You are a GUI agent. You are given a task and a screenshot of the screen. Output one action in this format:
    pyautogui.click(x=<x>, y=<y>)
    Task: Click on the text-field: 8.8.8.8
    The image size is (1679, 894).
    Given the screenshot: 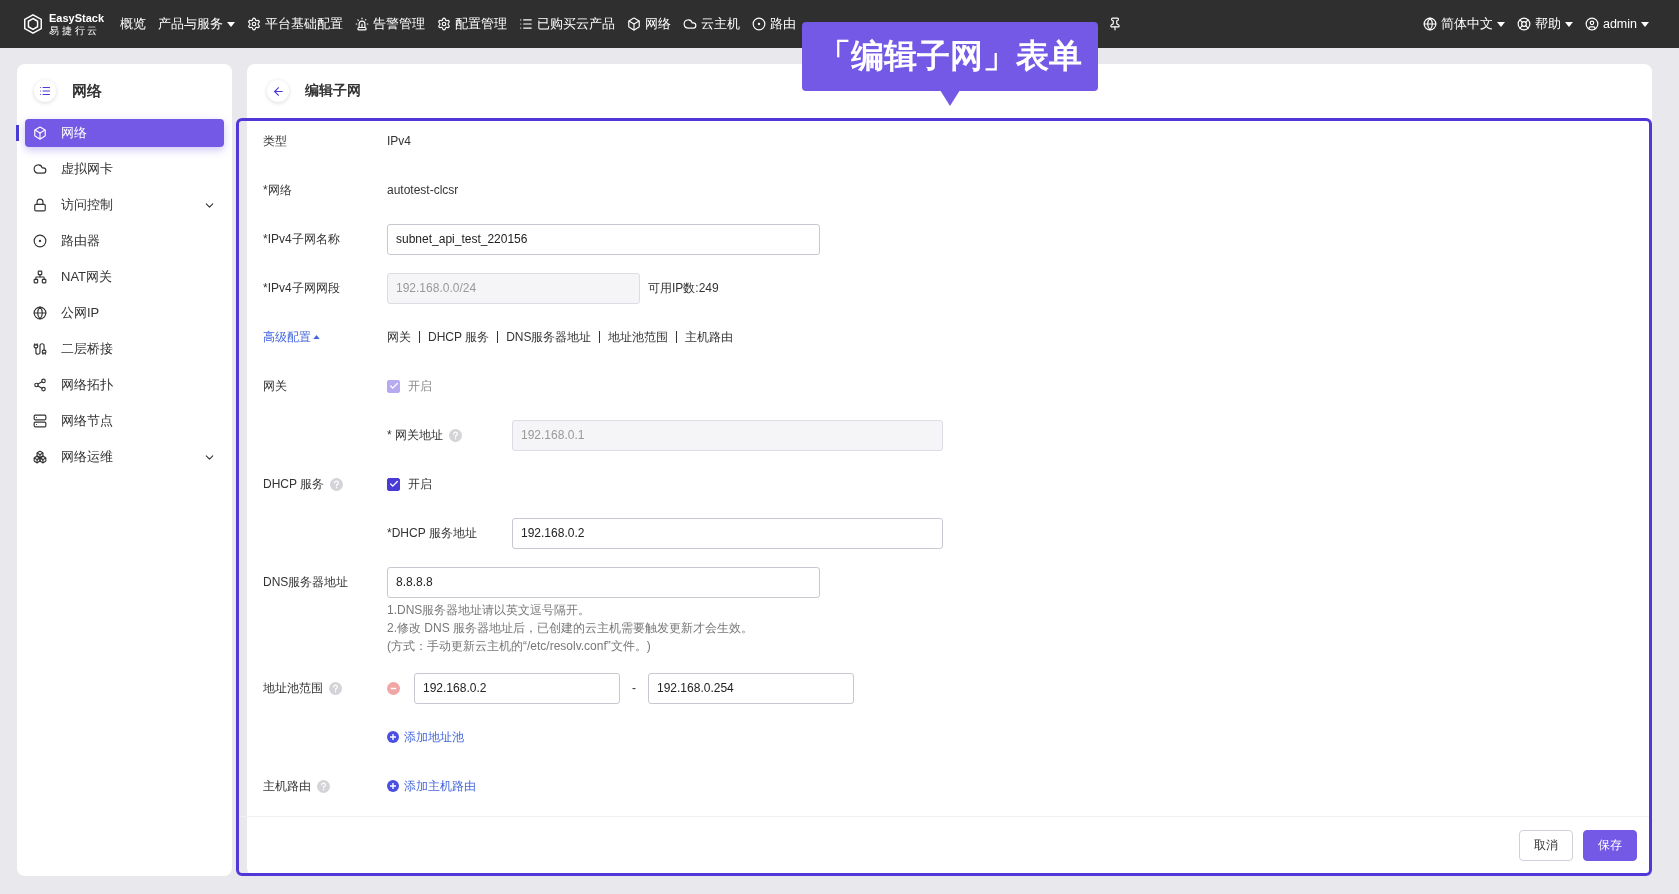 What is the action you would take?
    pyautogui.click(x=603, y=582)
    